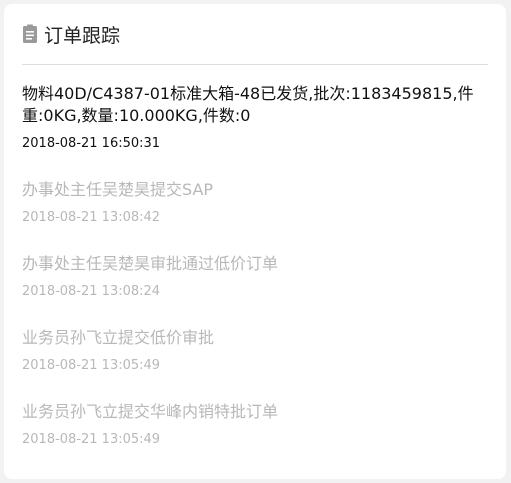  What do you see at coordinates (118, 337) in the screenshot?
I see `event-text: 业务员孙飞立提交低价审批` at bounding box center [118, 337].